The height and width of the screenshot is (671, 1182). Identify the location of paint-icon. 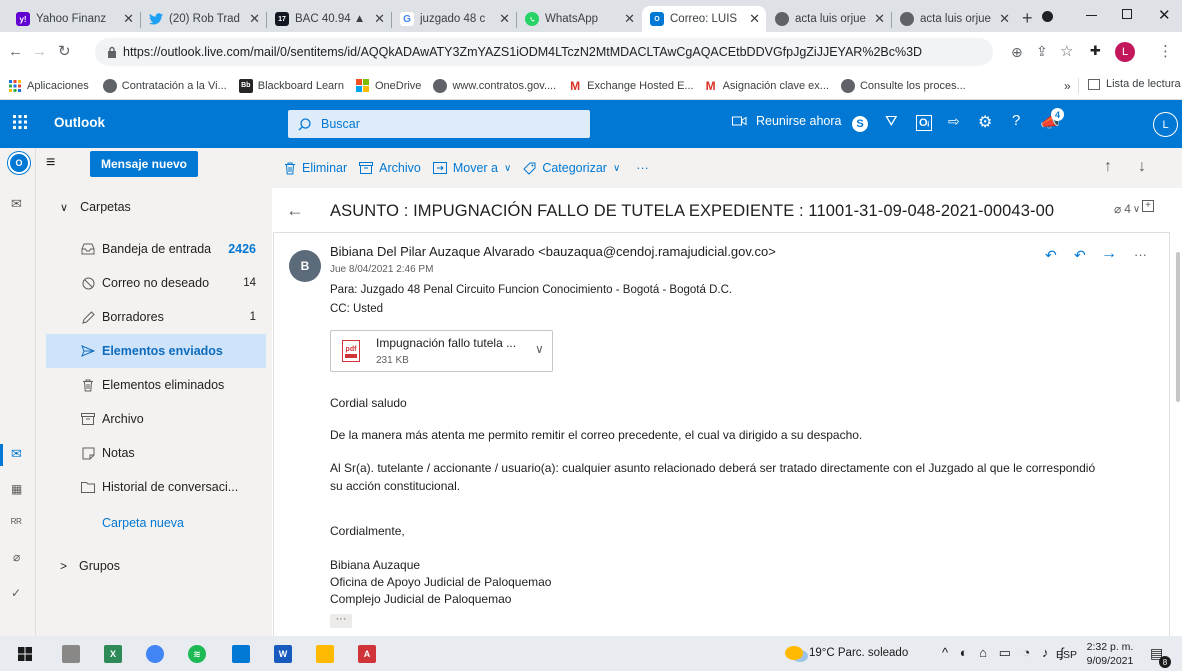
(241, 654).